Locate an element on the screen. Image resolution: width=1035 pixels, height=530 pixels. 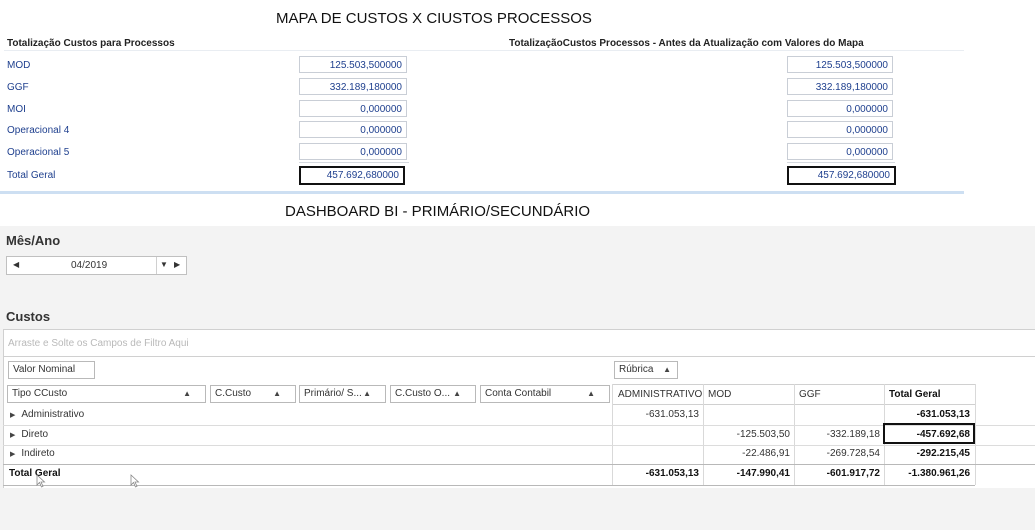
triangle-right-icon: ▶ is located at coordinates (177, 264).